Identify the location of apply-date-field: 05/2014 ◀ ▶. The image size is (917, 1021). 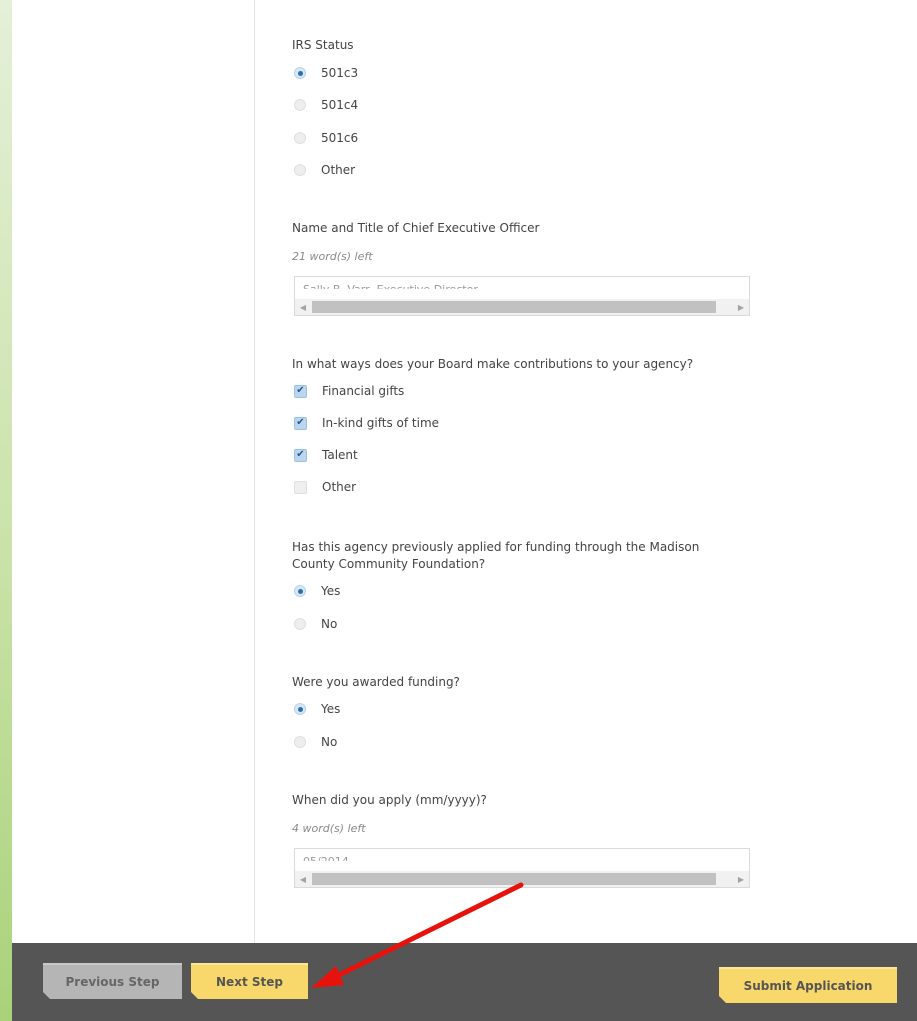
(522, 868).